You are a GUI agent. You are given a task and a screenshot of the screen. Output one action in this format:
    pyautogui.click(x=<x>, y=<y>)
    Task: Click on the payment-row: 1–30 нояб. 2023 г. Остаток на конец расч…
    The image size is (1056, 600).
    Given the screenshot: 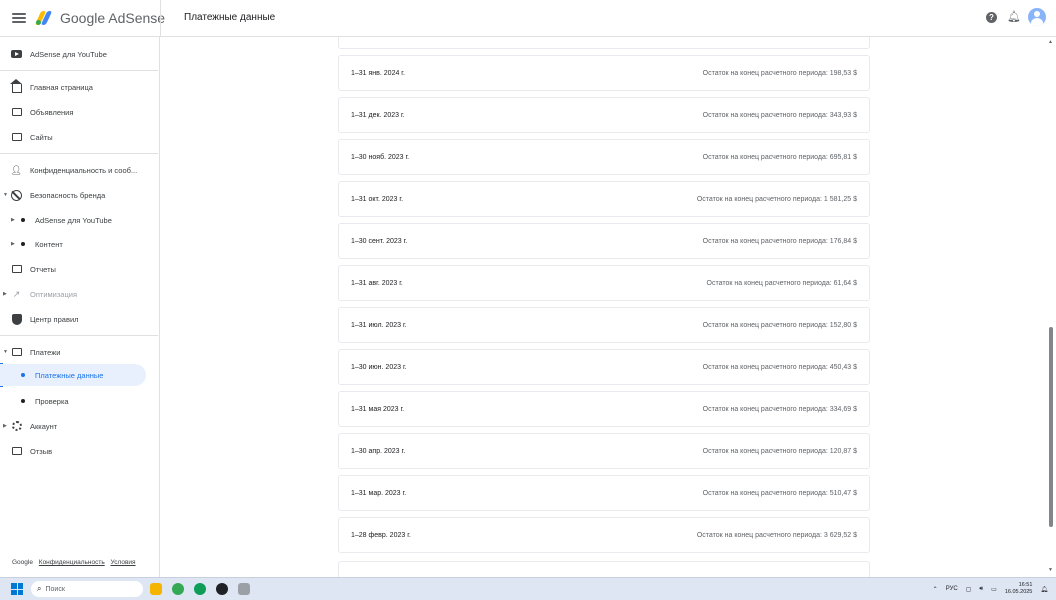 What is the action you would take?
    pyautogui.click(x=604, y=157)
    